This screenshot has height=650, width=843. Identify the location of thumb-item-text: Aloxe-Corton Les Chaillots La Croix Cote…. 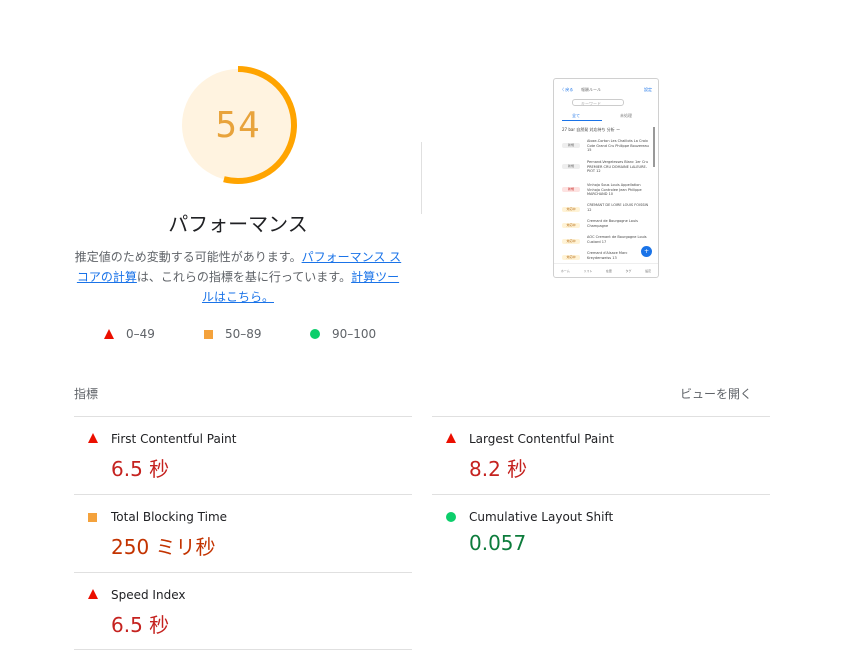
(618, 146).